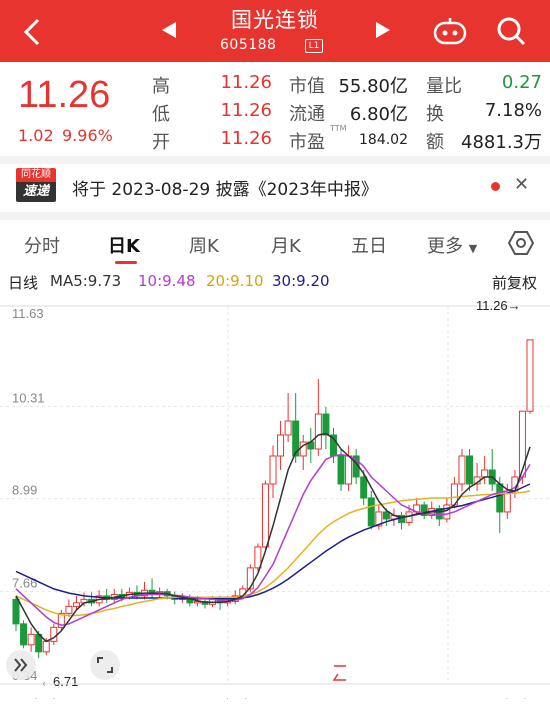  What do you see at coordinates (314, 46) in the screenshot?
I see `level-badge: L1` at bounding box center [314, 46].